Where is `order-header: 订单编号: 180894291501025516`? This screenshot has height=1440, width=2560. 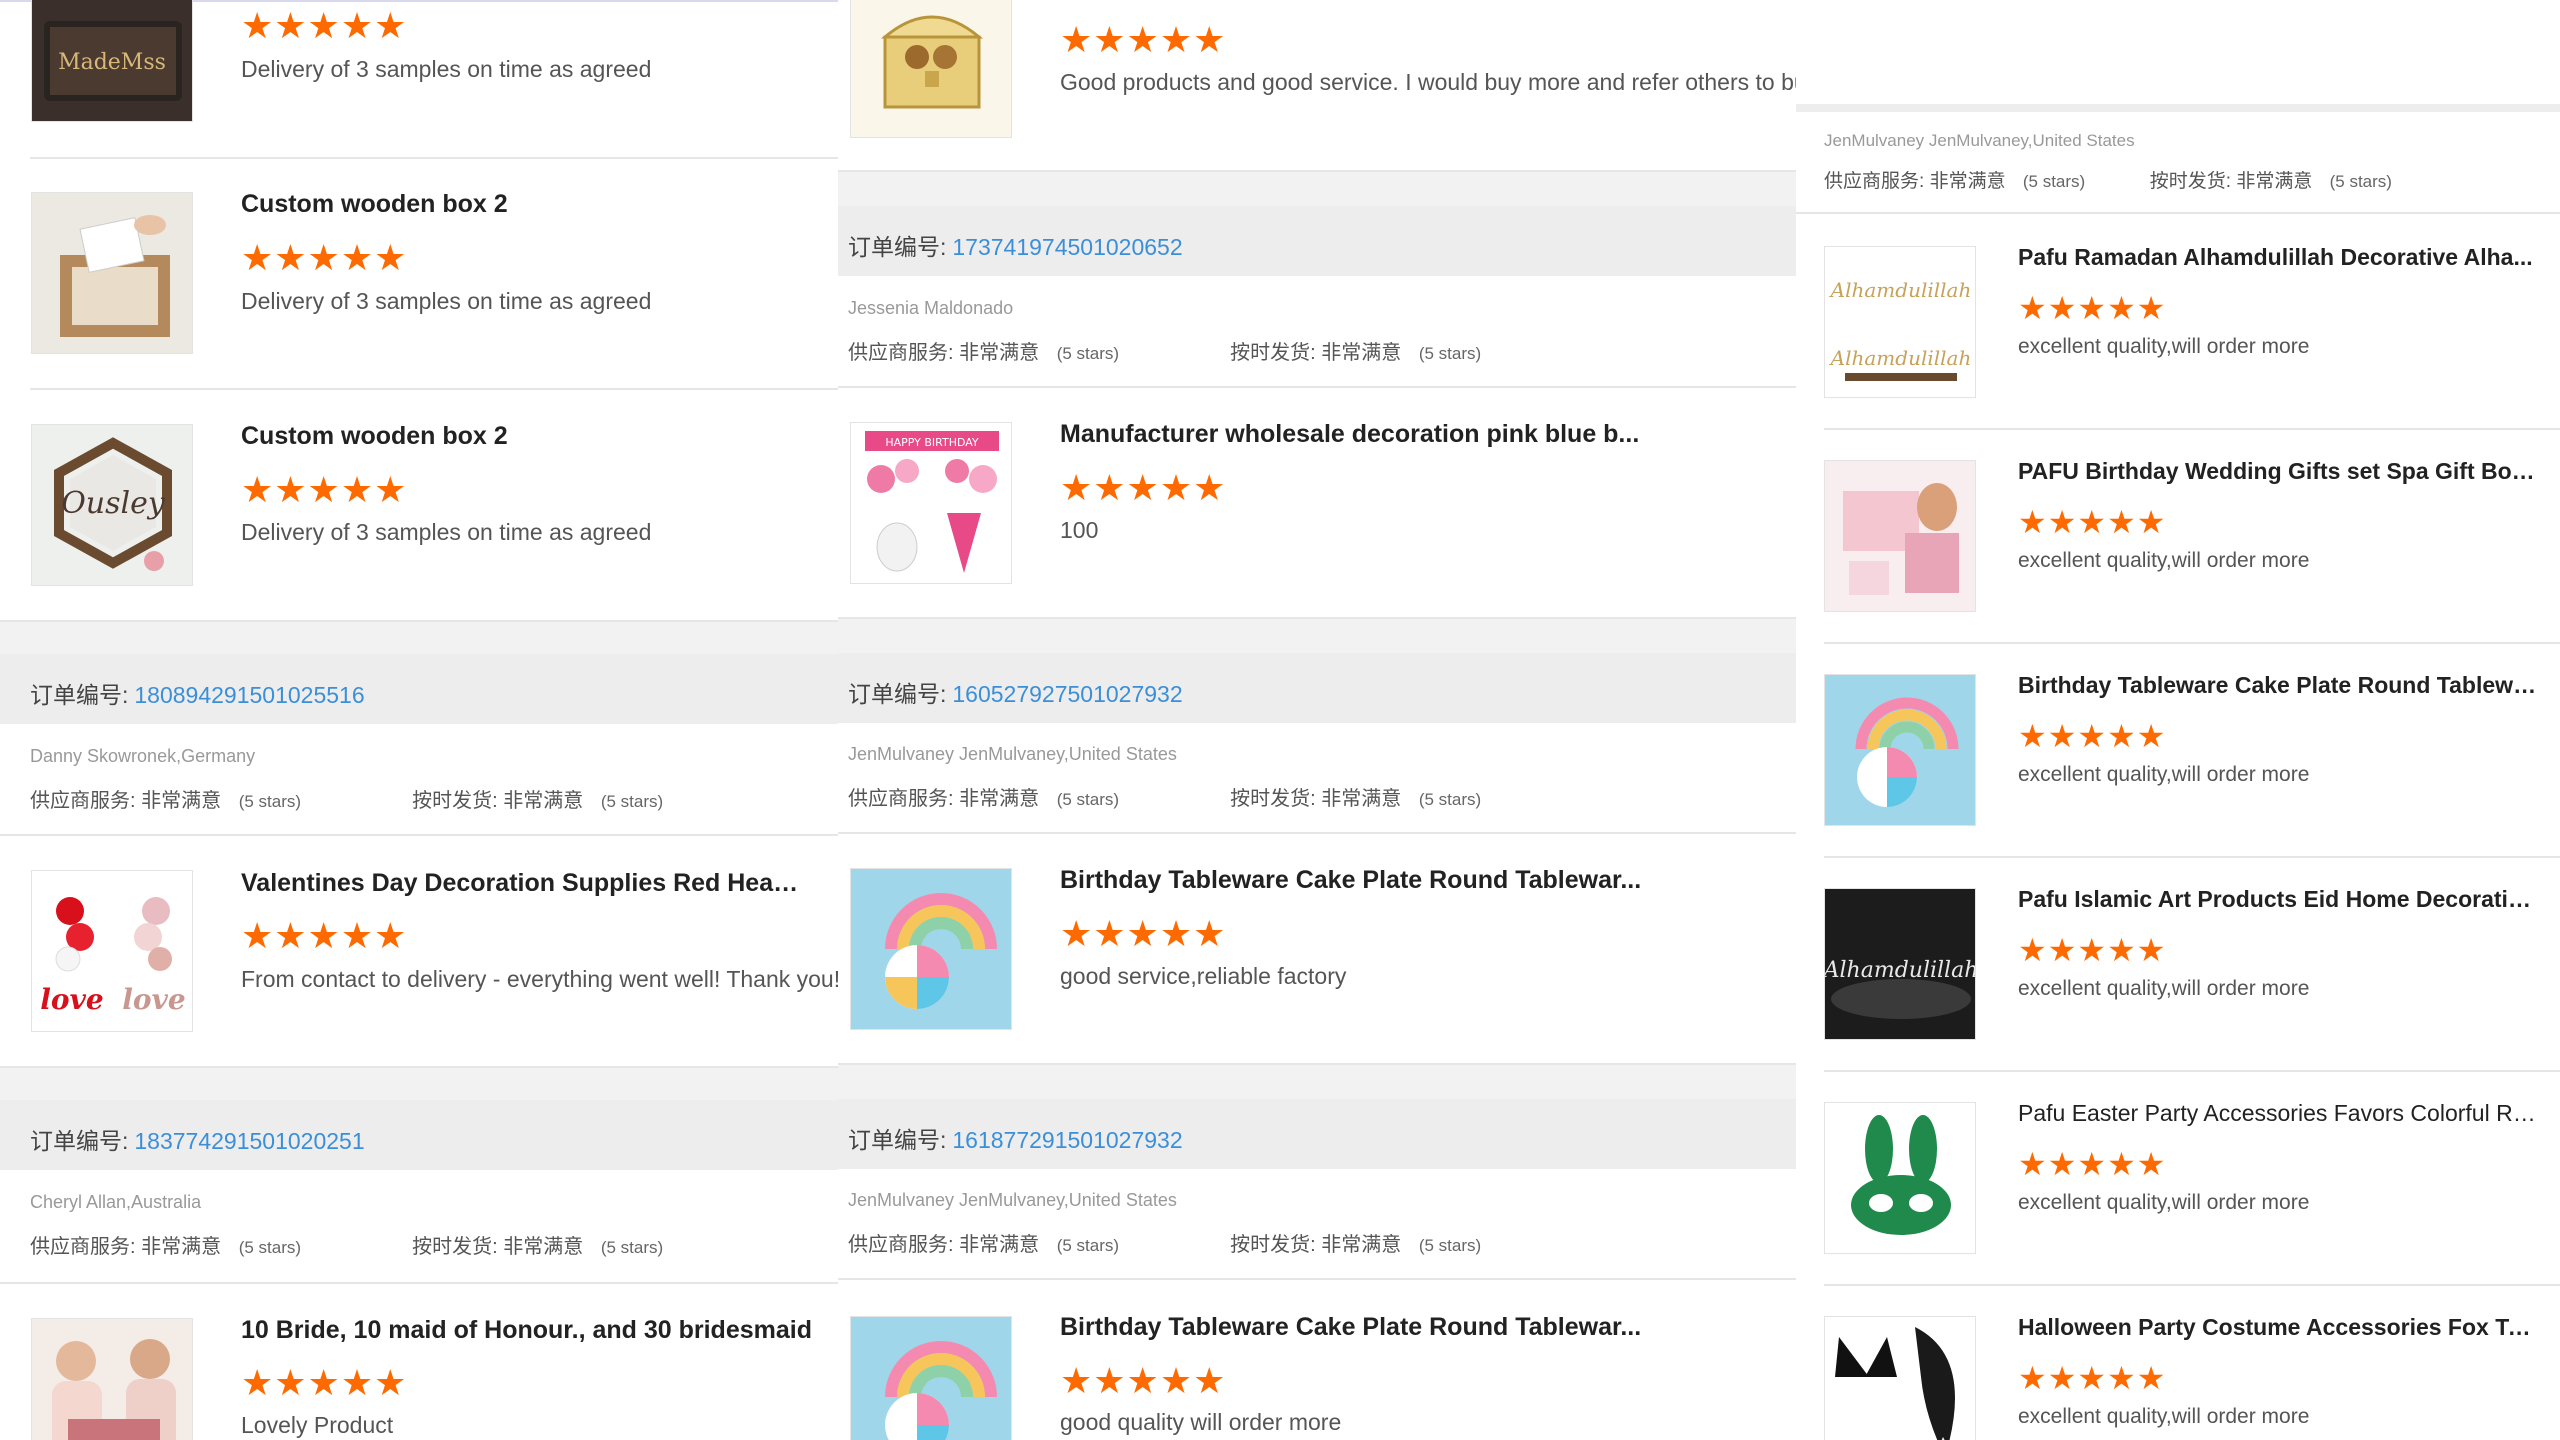 order-header: 订单编号: 180894291501025516 is located at coordinates (419, 689).